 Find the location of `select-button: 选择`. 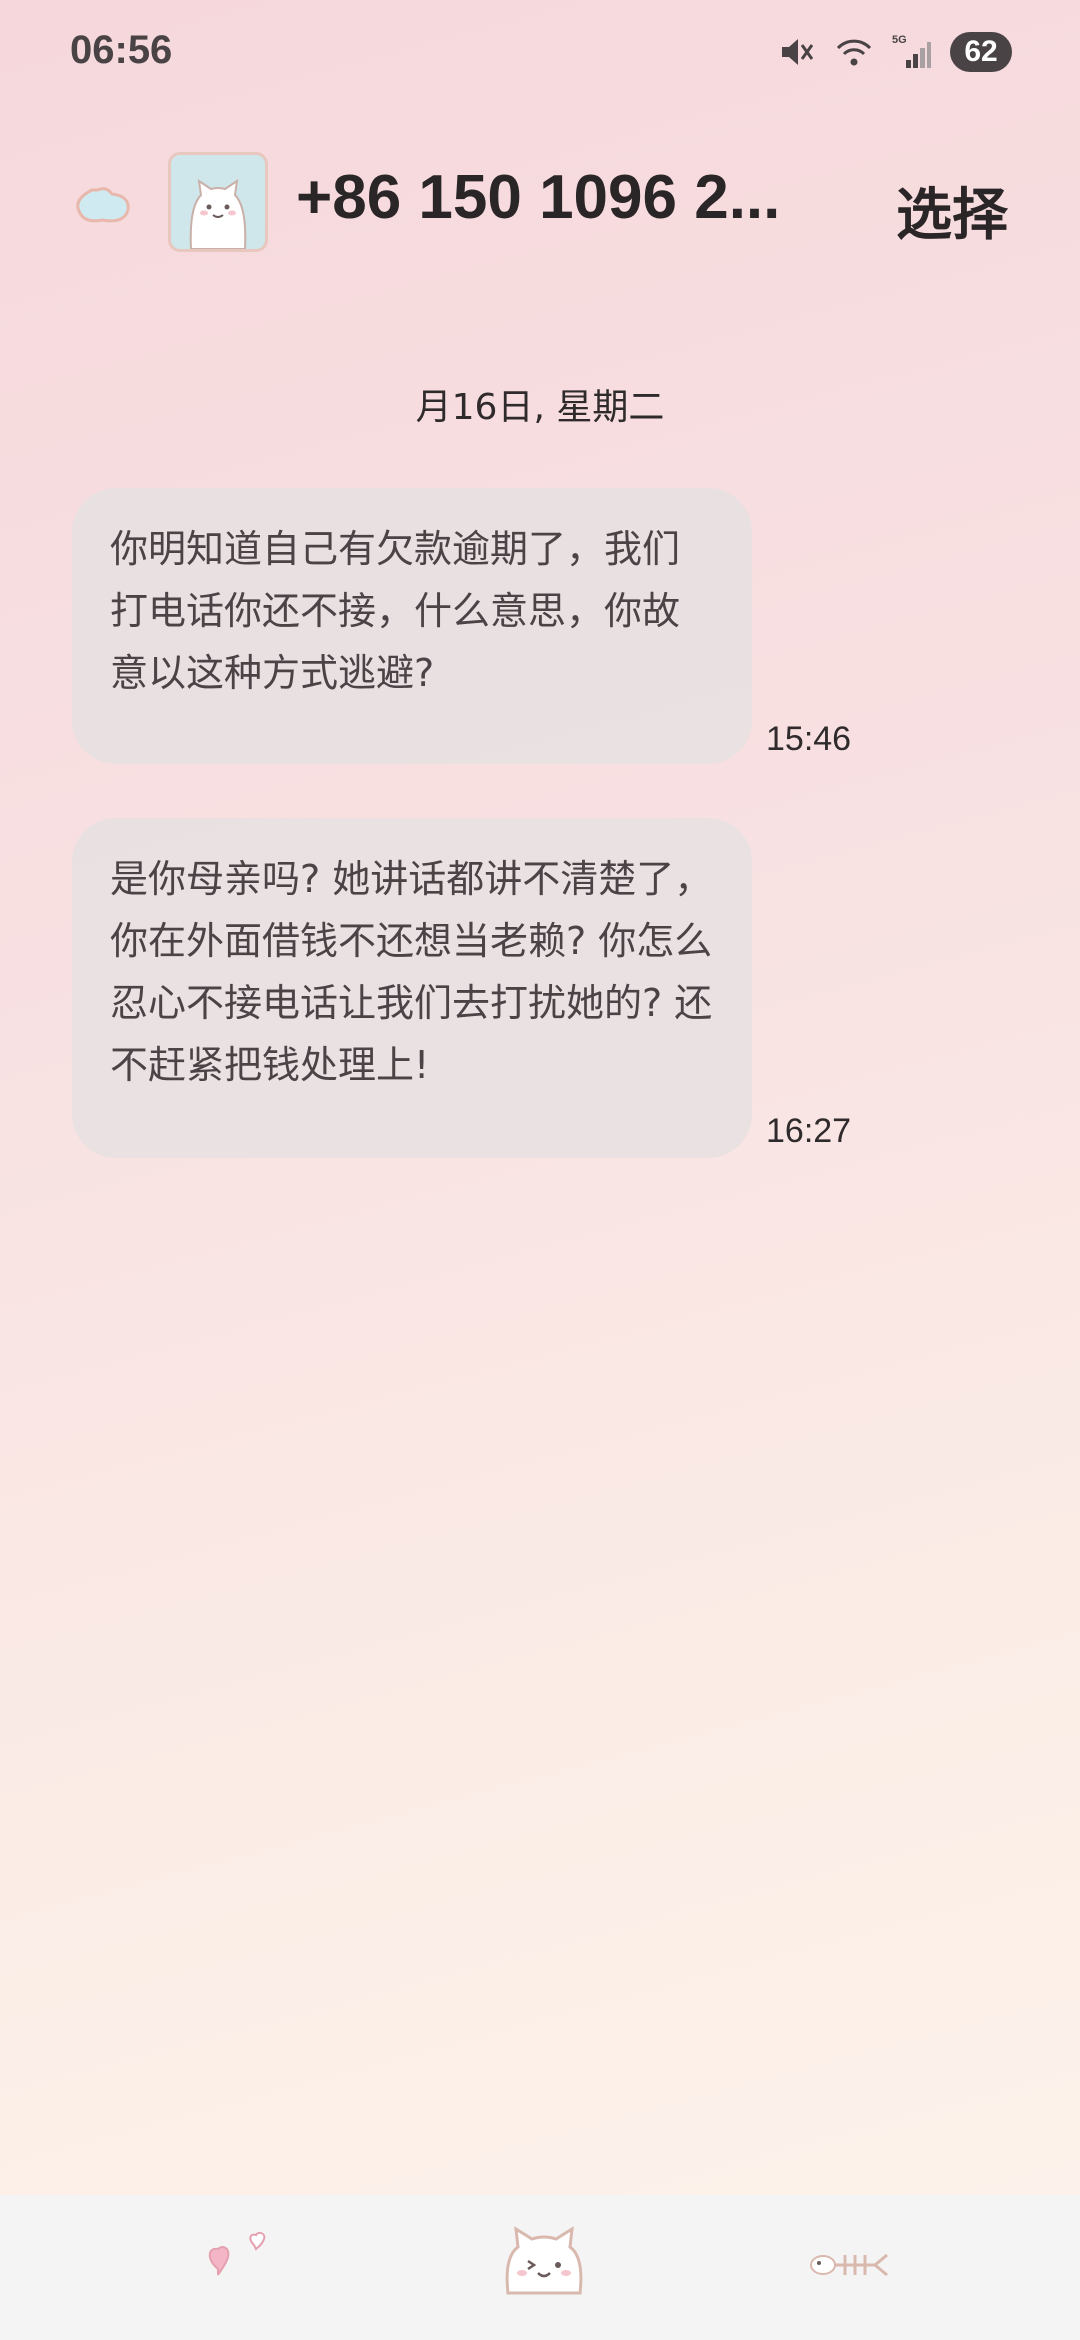

select-button: 选择 is located at coordinates (952, 210).